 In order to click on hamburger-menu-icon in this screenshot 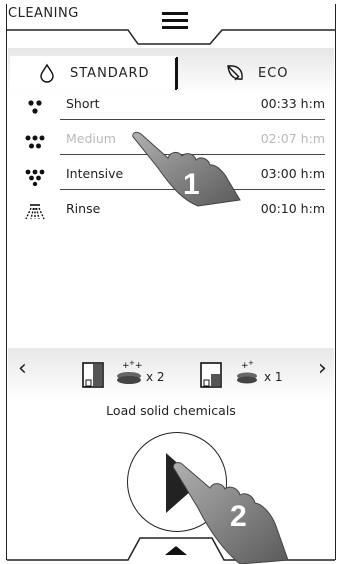, I will do `click(175, 21)`.